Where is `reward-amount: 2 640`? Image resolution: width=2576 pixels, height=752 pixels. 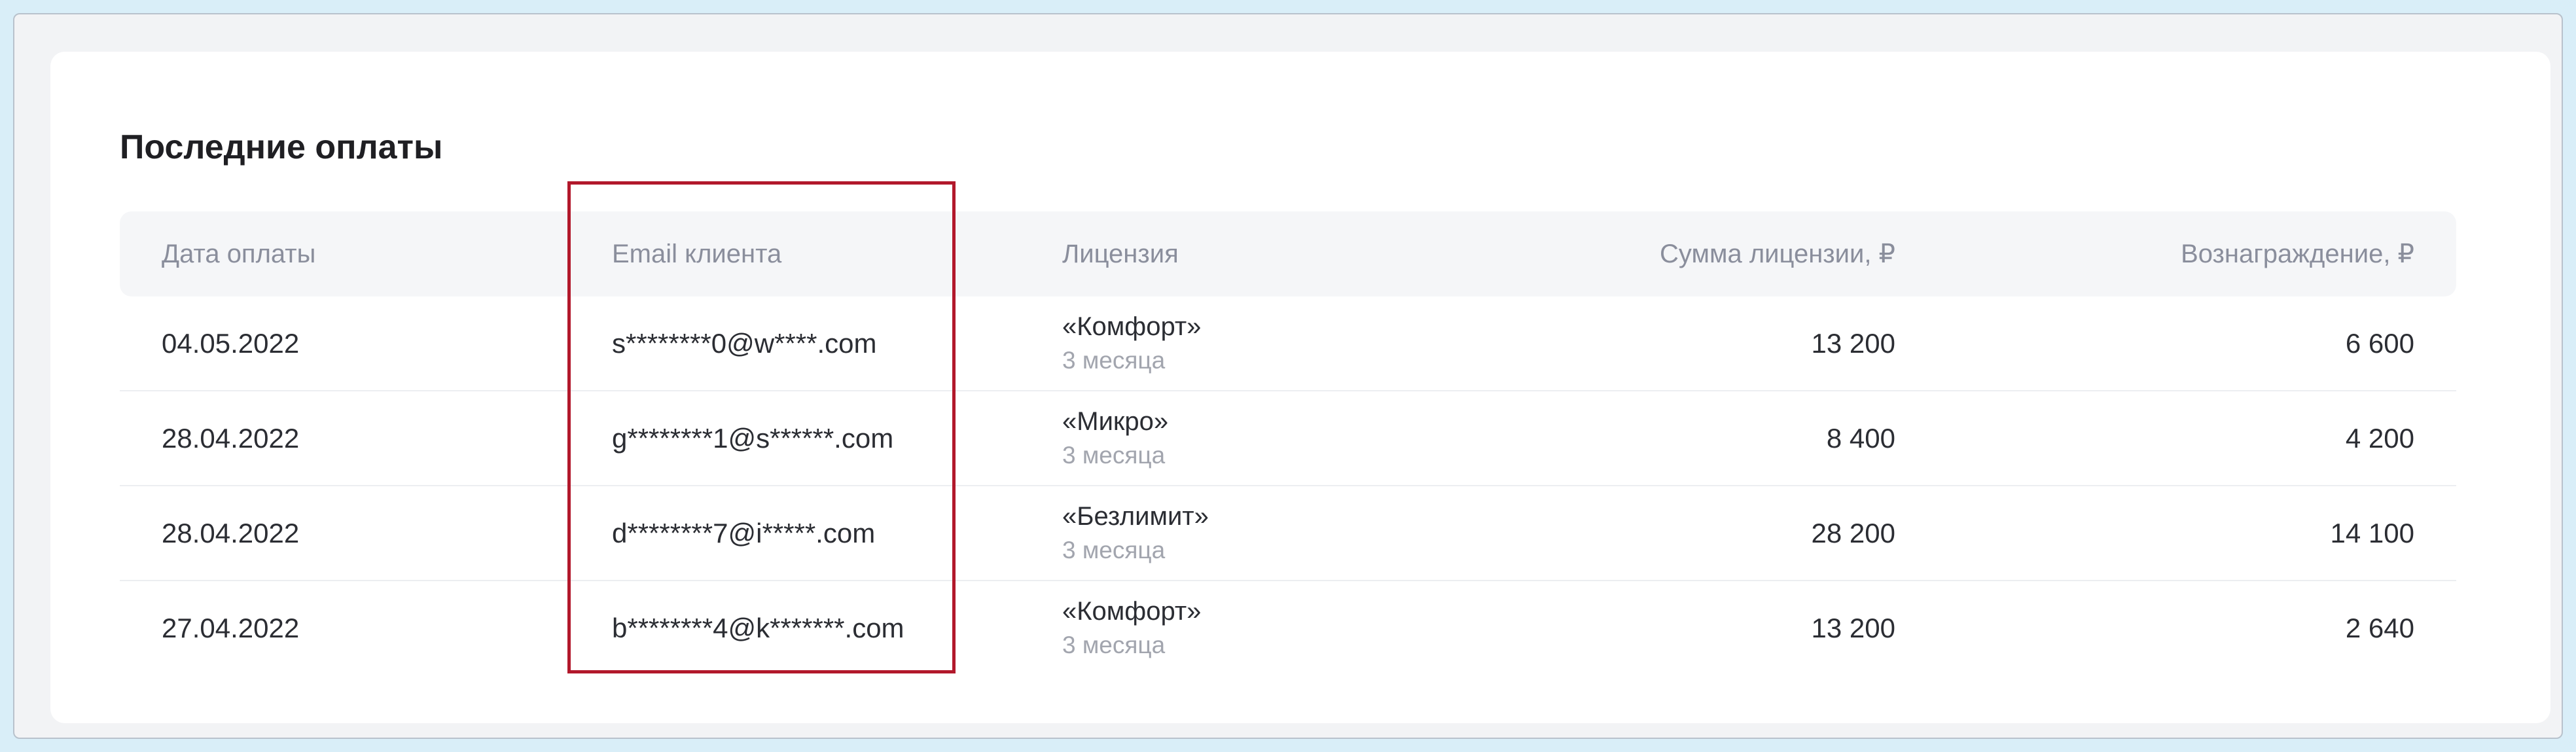
reward-amount: 2 640 is located at coordinates (2379, 628).